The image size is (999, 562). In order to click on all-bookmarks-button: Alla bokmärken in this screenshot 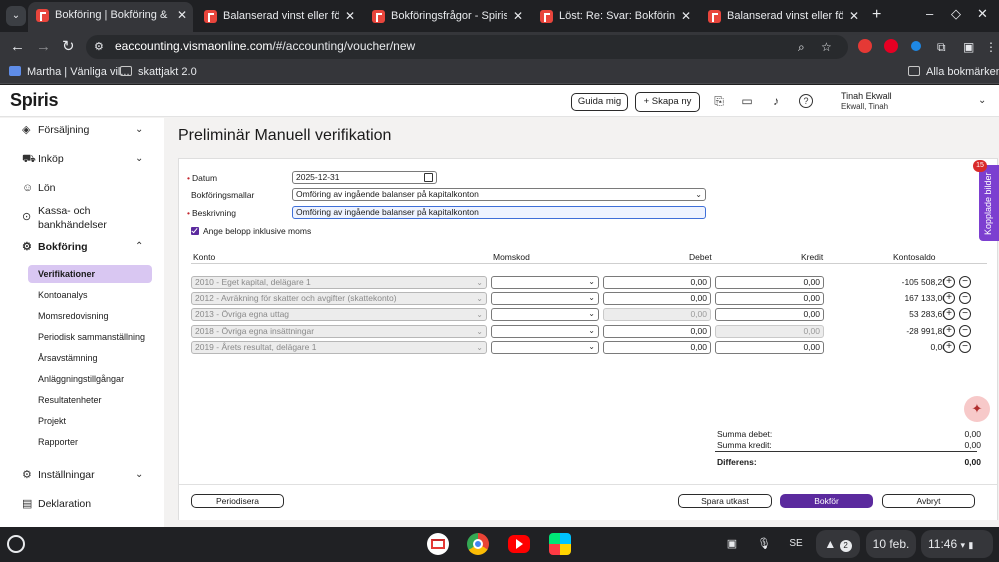, I will do `click(953, 72)`.